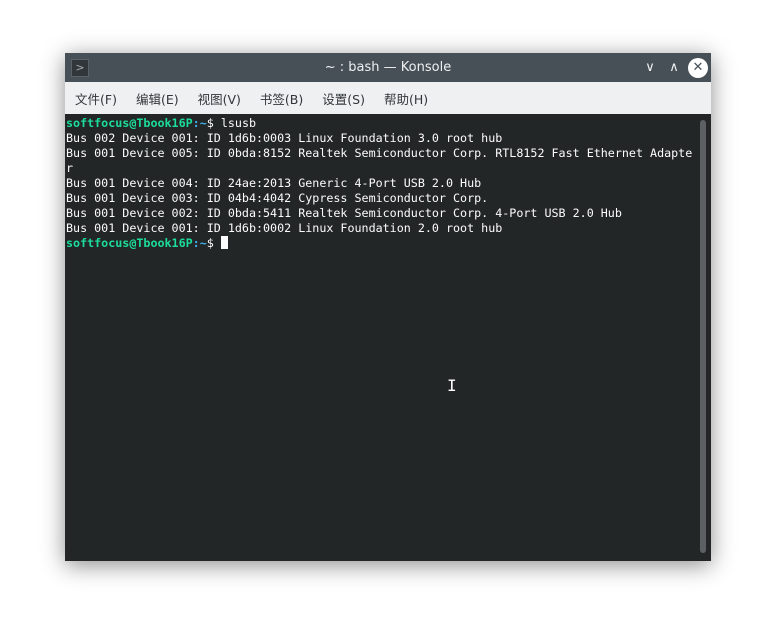 The image size is (777, 639). What do you see at coordinates (650, 68) in the screenshot?
I see `minimize-icon: ∨` at bounding box center [650, 68].